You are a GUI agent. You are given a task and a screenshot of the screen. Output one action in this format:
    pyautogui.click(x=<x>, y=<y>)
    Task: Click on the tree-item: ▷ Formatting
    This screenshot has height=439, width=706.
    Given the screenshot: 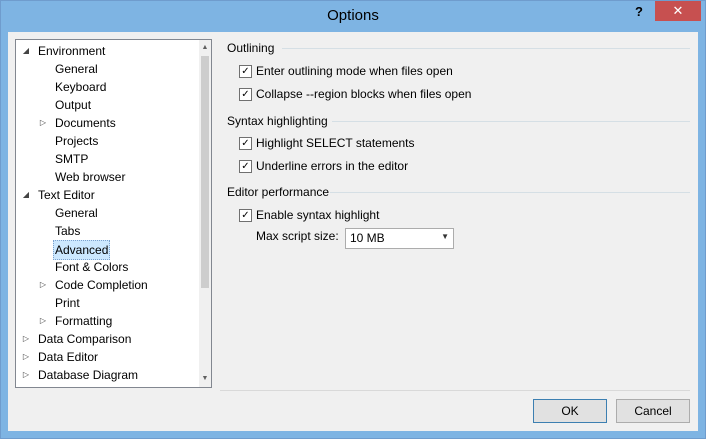 What is the action you would take?
    pyautogui.click(x=107, y=321)
    